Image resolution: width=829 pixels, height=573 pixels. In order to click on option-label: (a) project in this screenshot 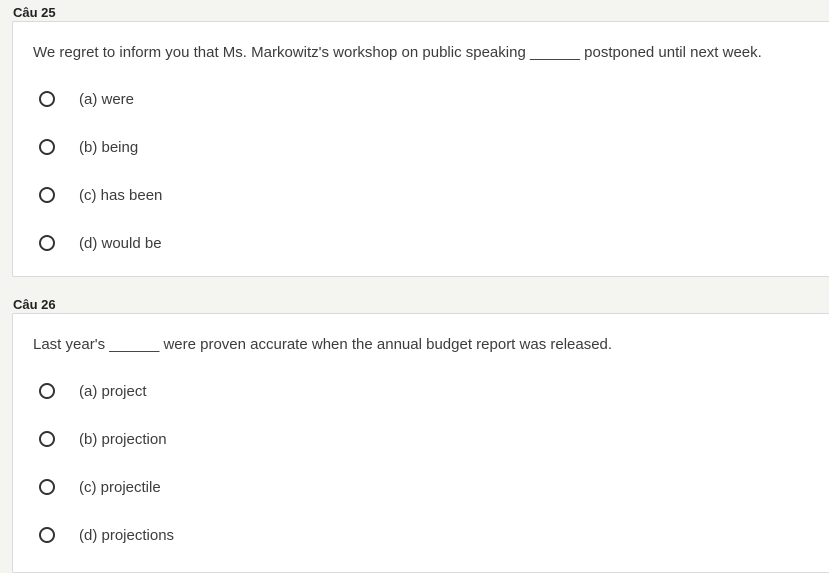, I will do `click(113, 391)`.